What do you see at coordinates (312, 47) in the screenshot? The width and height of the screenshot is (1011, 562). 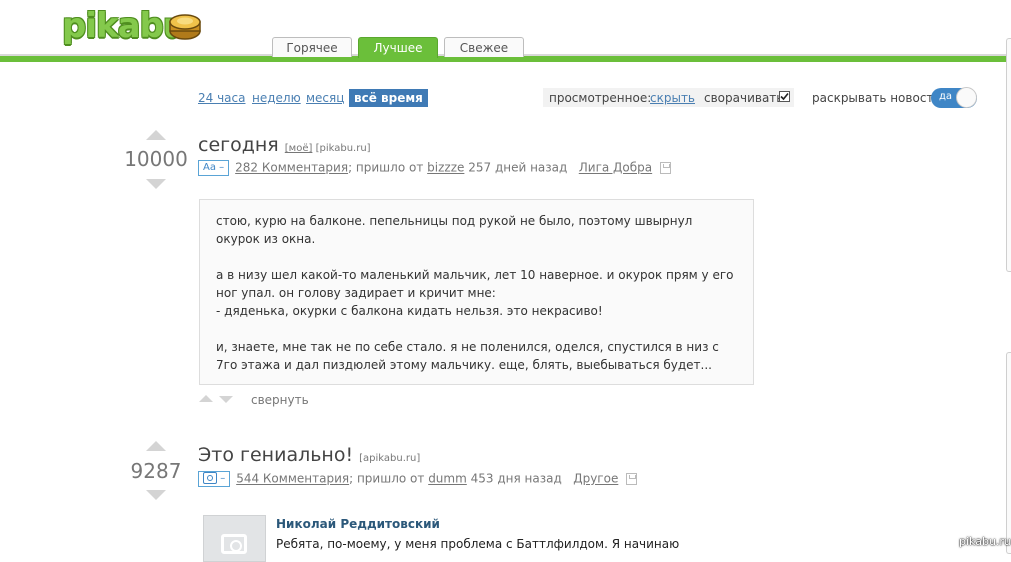 I see `tab-hot: Горячее` at bounding box center [312, 47].